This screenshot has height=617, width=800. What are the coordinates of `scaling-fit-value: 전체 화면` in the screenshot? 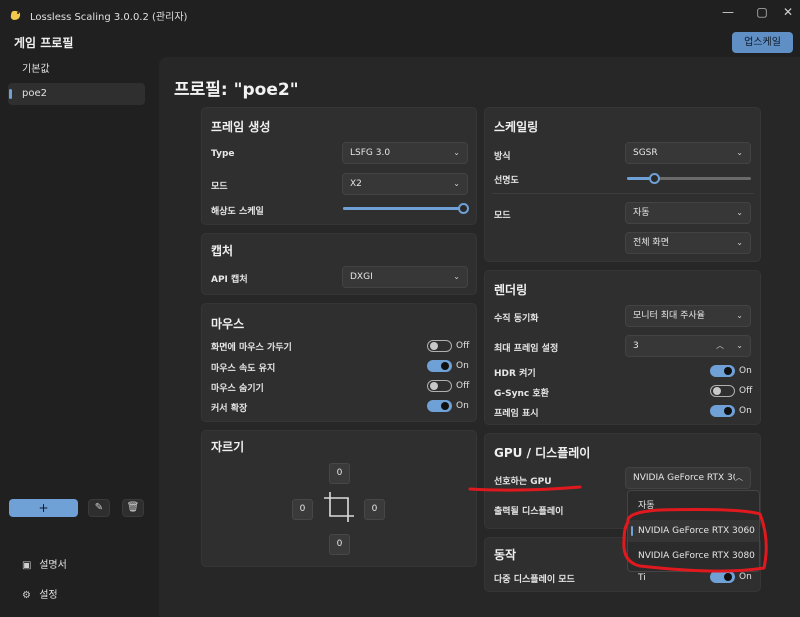 It's located at (651, 243).